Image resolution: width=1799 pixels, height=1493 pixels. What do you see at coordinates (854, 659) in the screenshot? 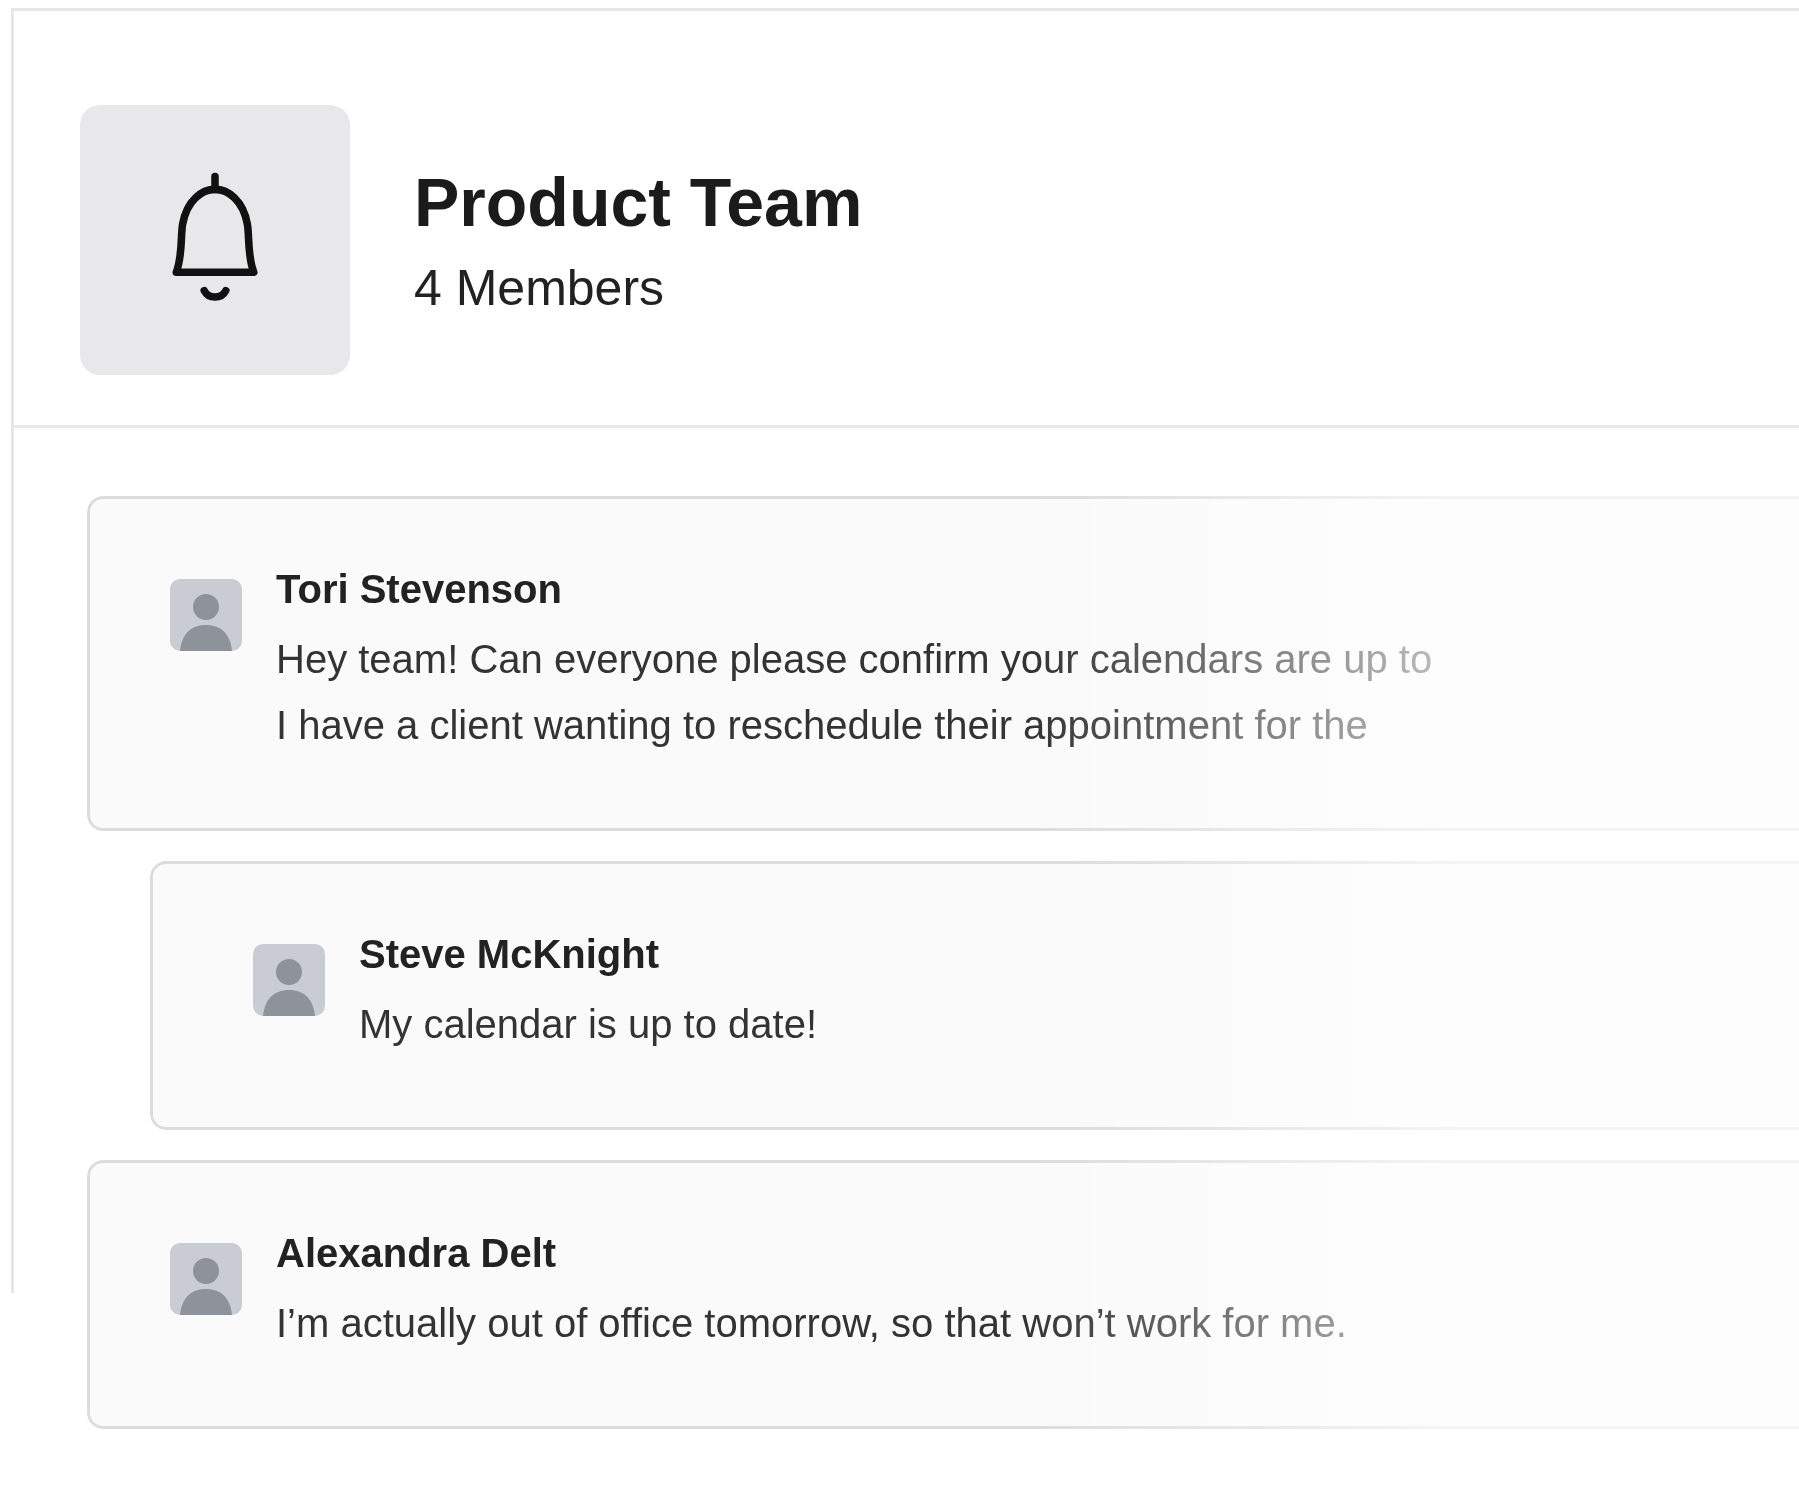
I see `message-text: Hey team! Can everyone please confirm your calendars are up to` at bounding box center [854, 659].